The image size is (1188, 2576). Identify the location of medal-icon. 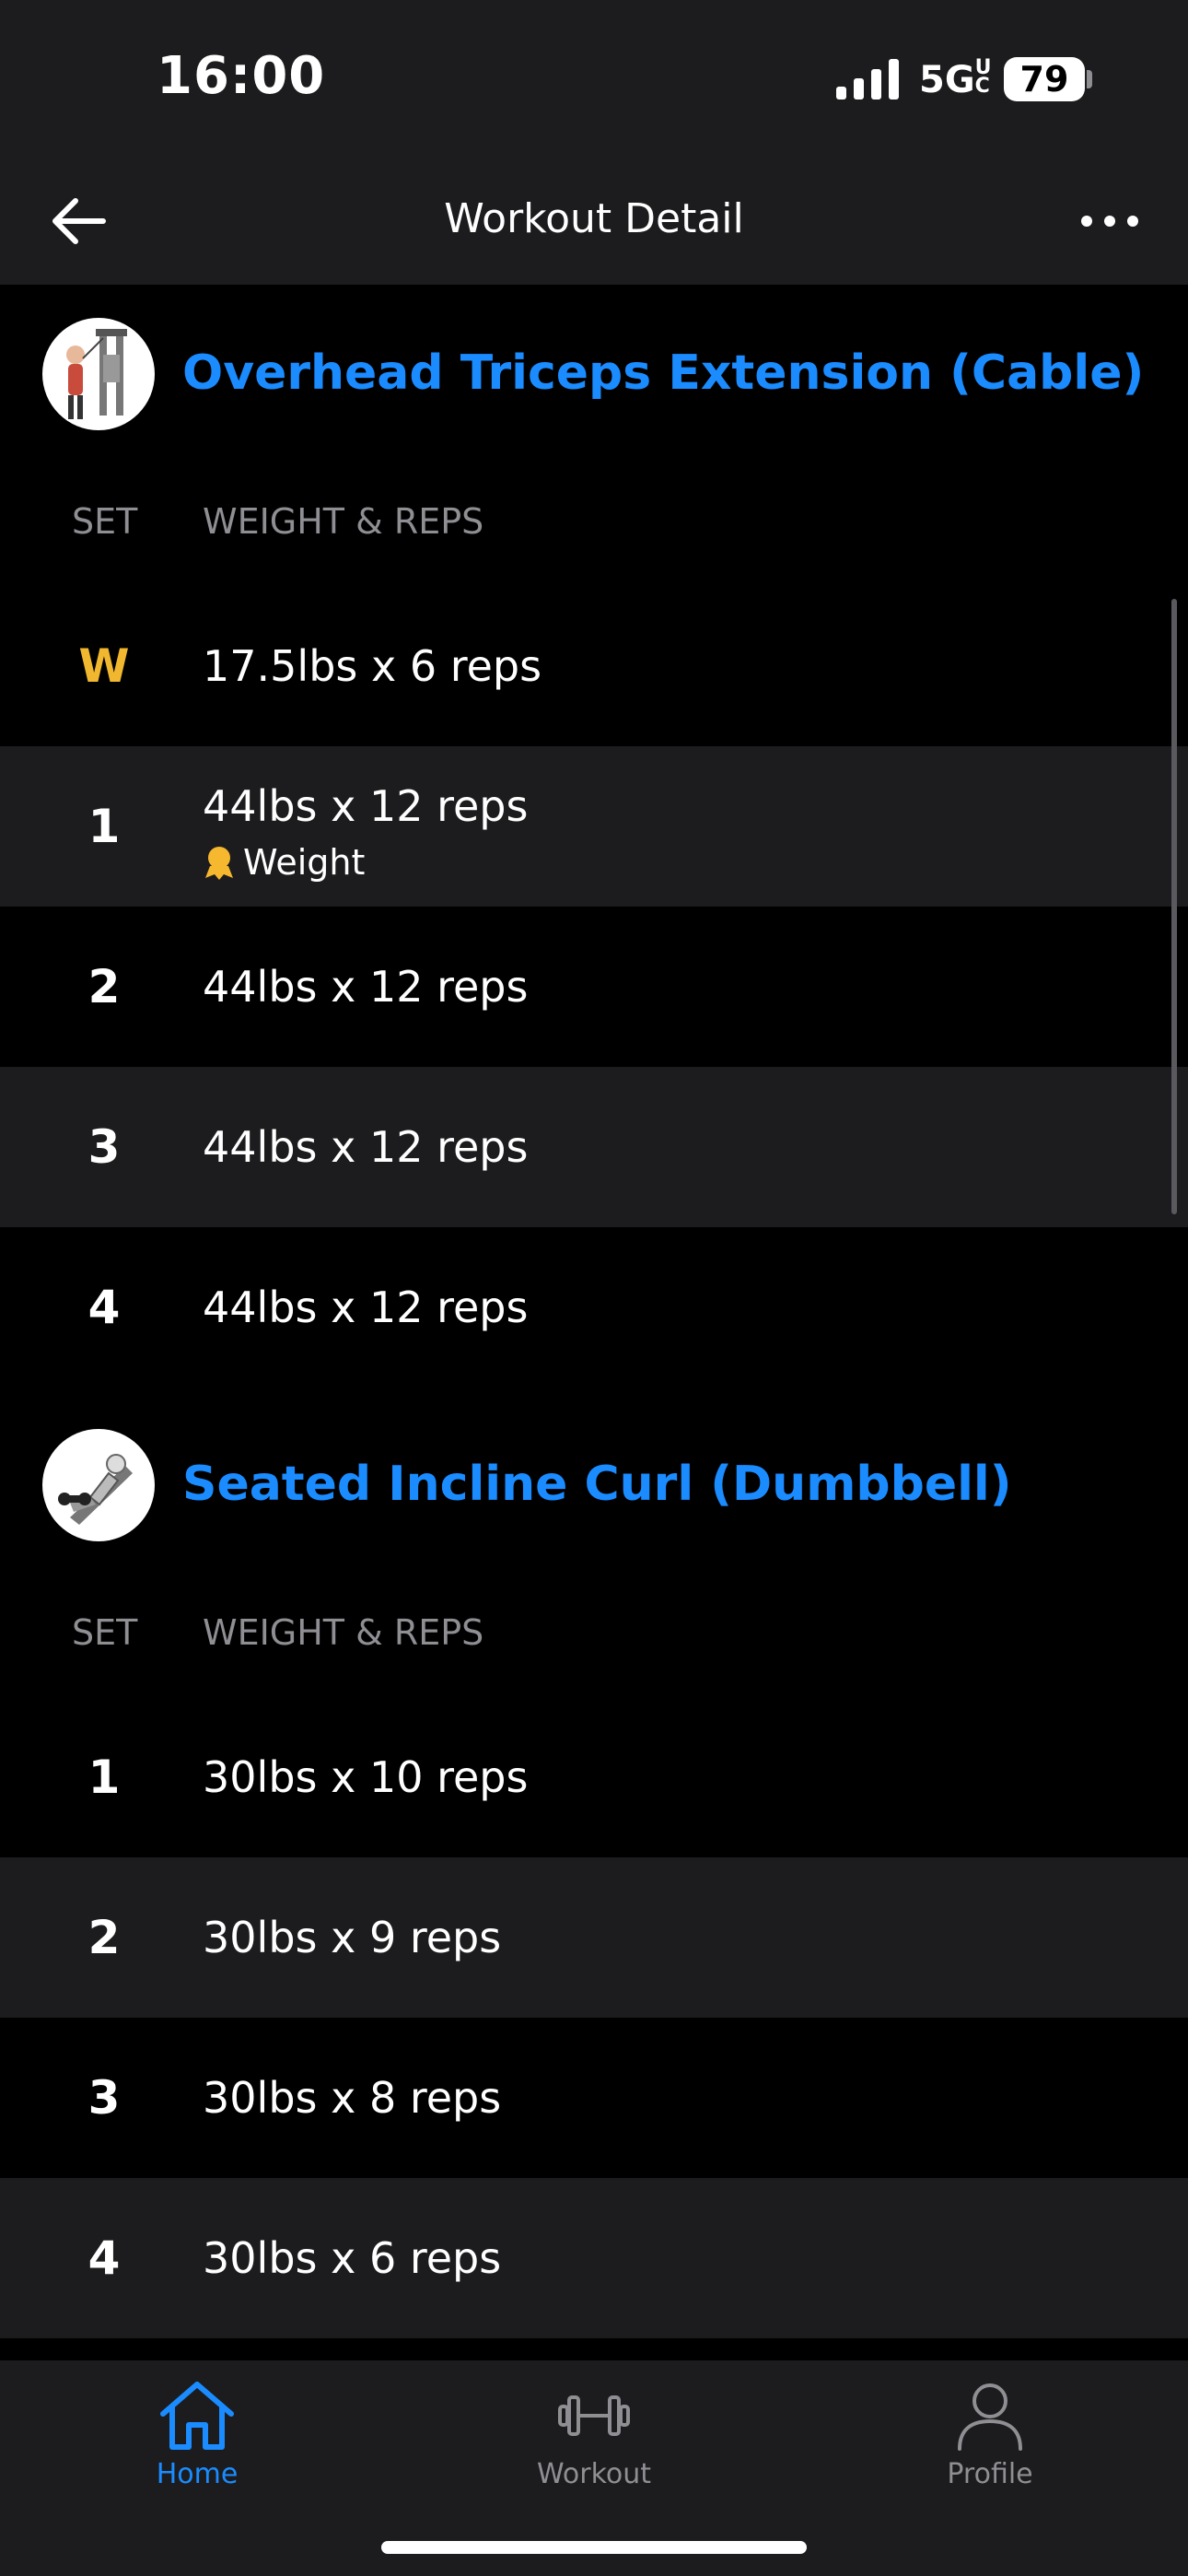
(219, 863).